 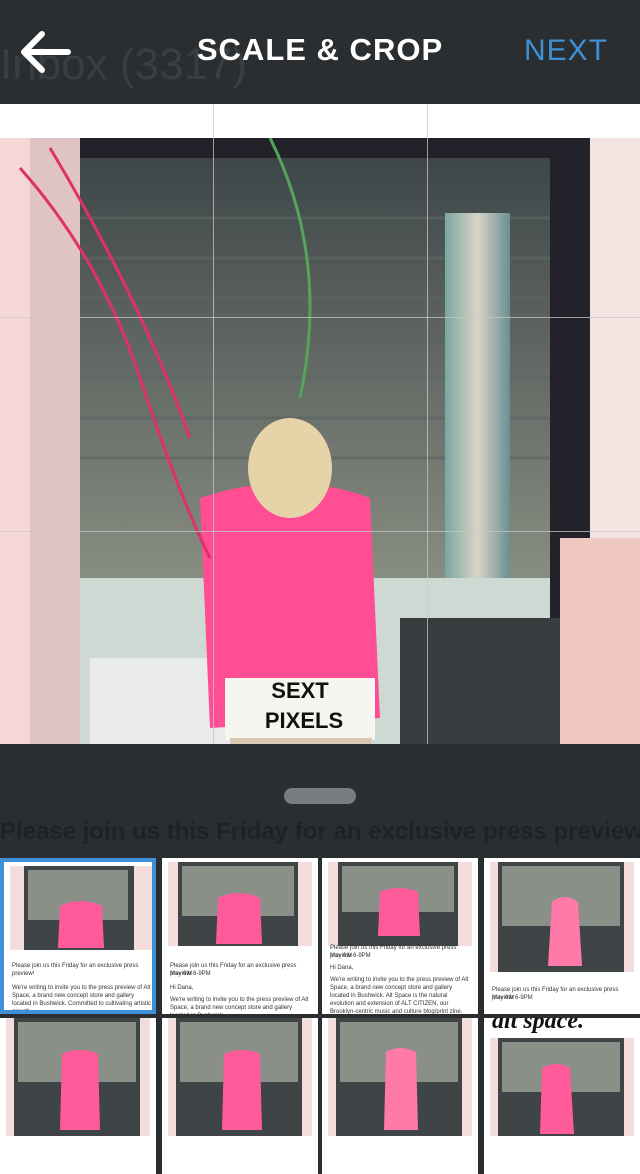 I want to click on drawer-handle, so click(x=320, y=796).